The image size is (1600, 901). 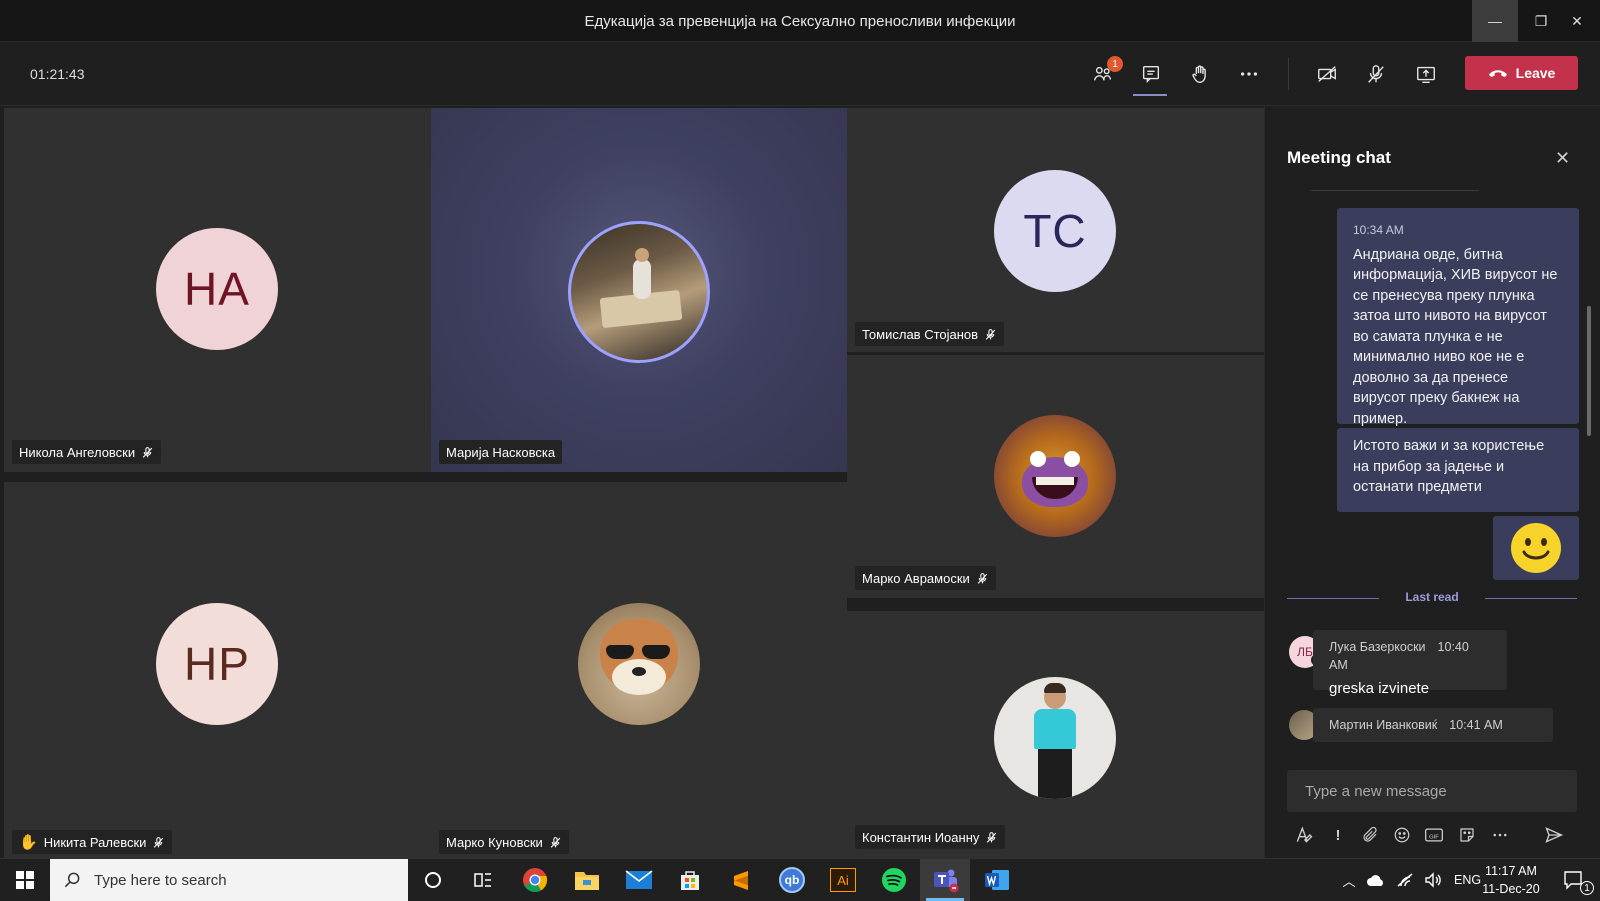 I want to click on photo-avatar-crab, so click(x=1055, y=476).